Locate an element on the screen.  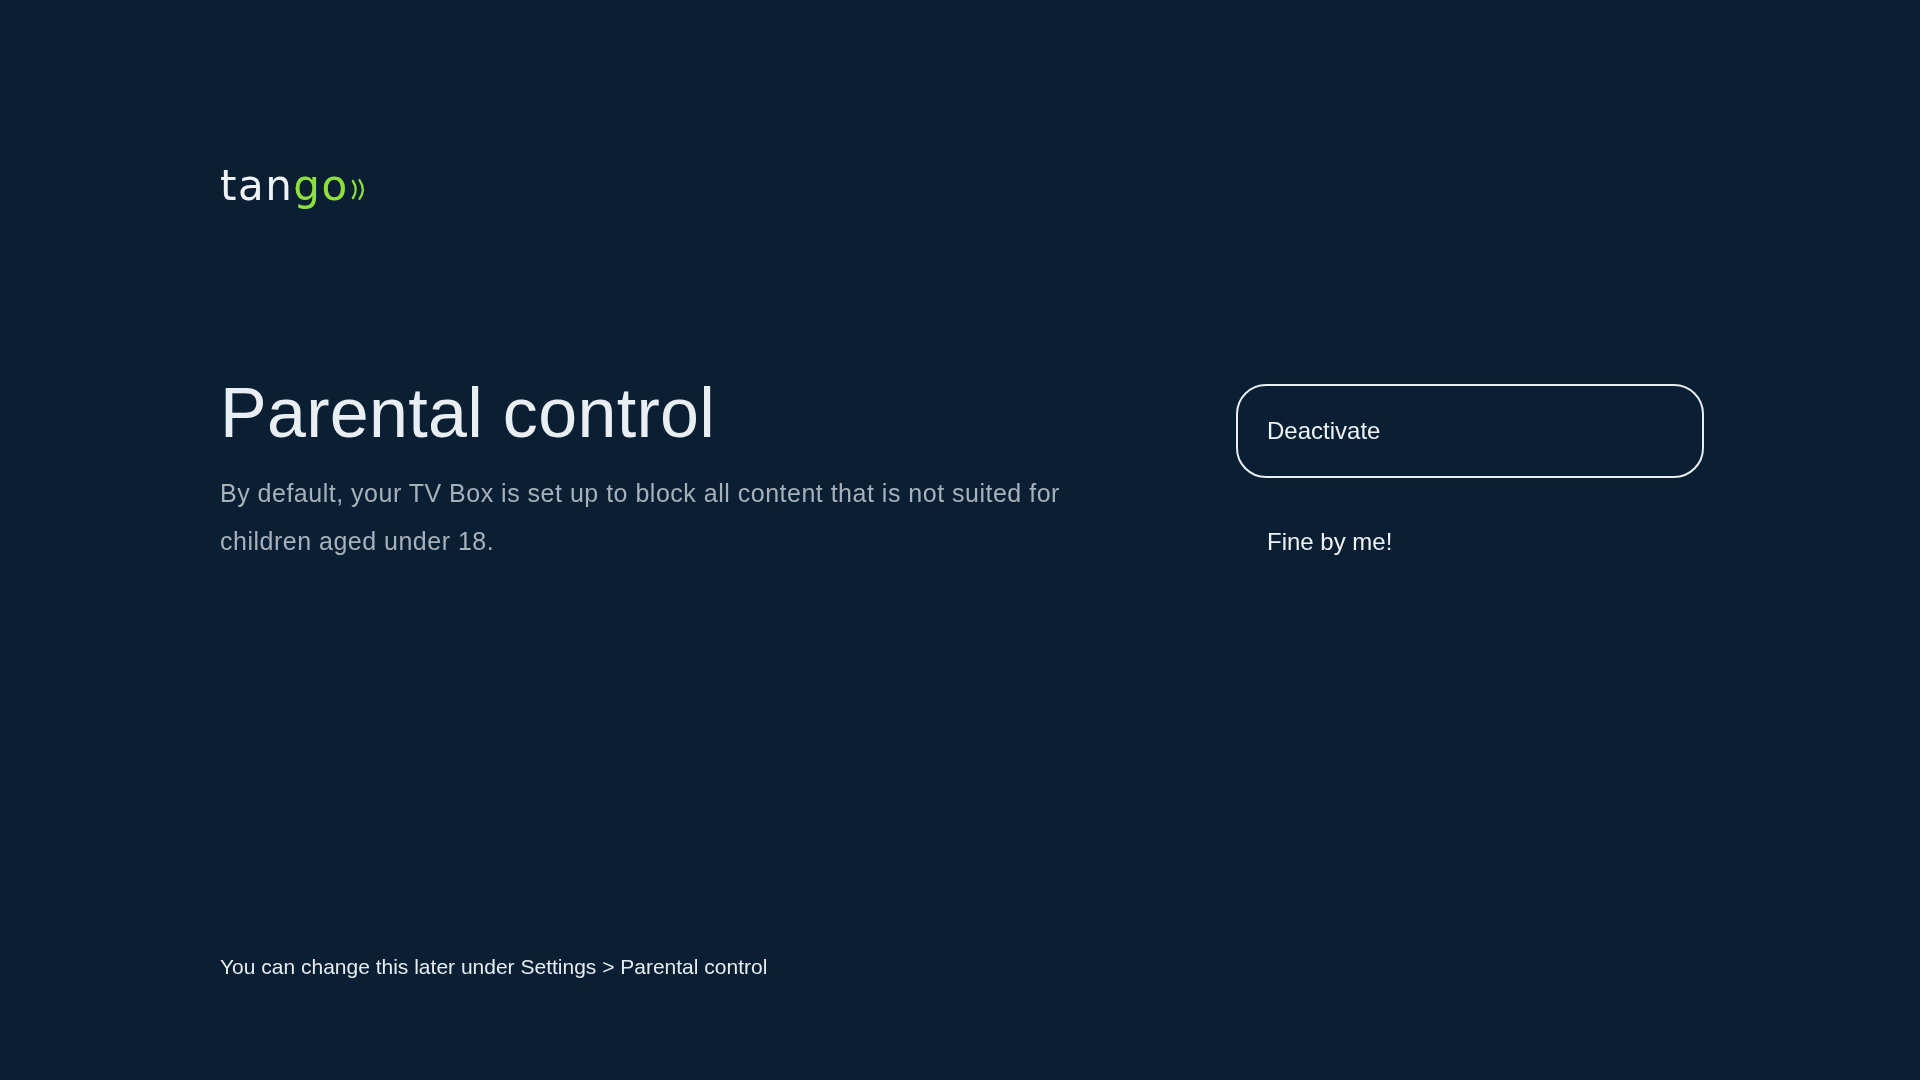
footer-note: You can change this later under Settings > Parental control is located at coordinates (494, 967).